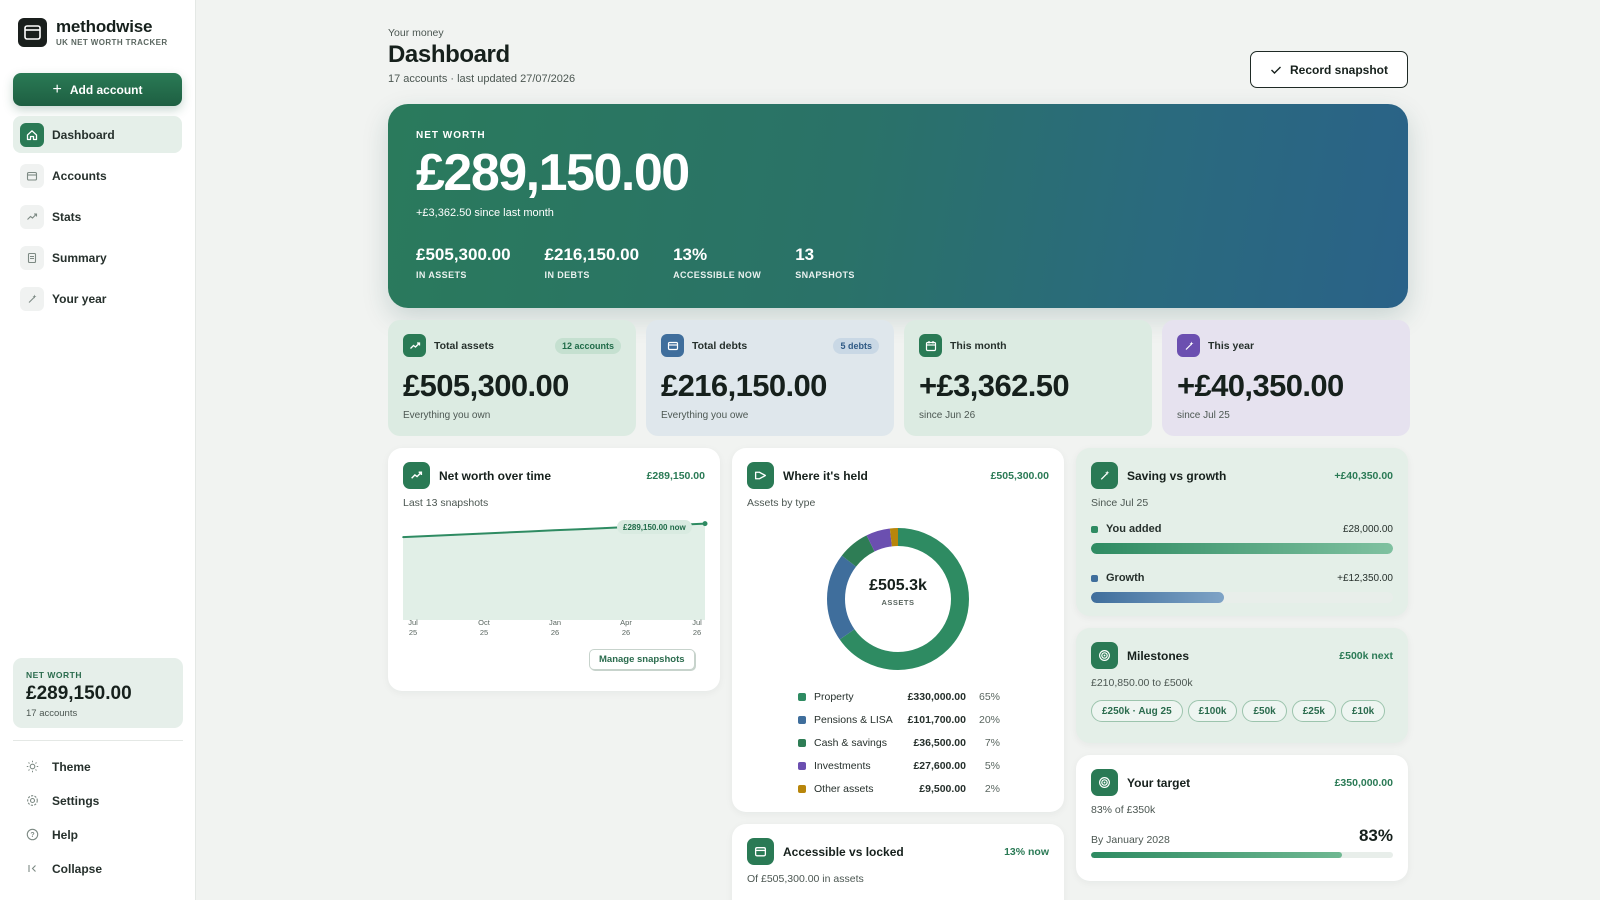  What do you see at coordinates (65, 834) in the screenshot?
I see `sidebar-item-label: Help` at bounding box center [65, 834].